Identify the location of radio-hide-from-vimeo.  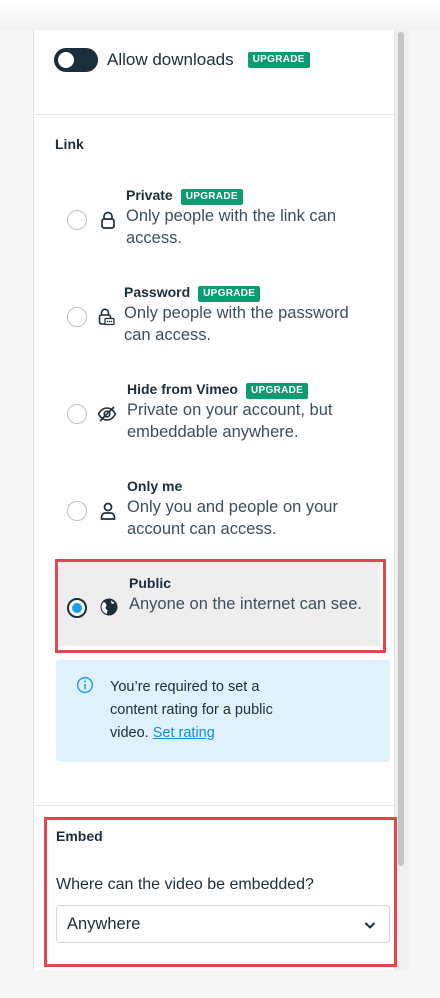
(77, 414).